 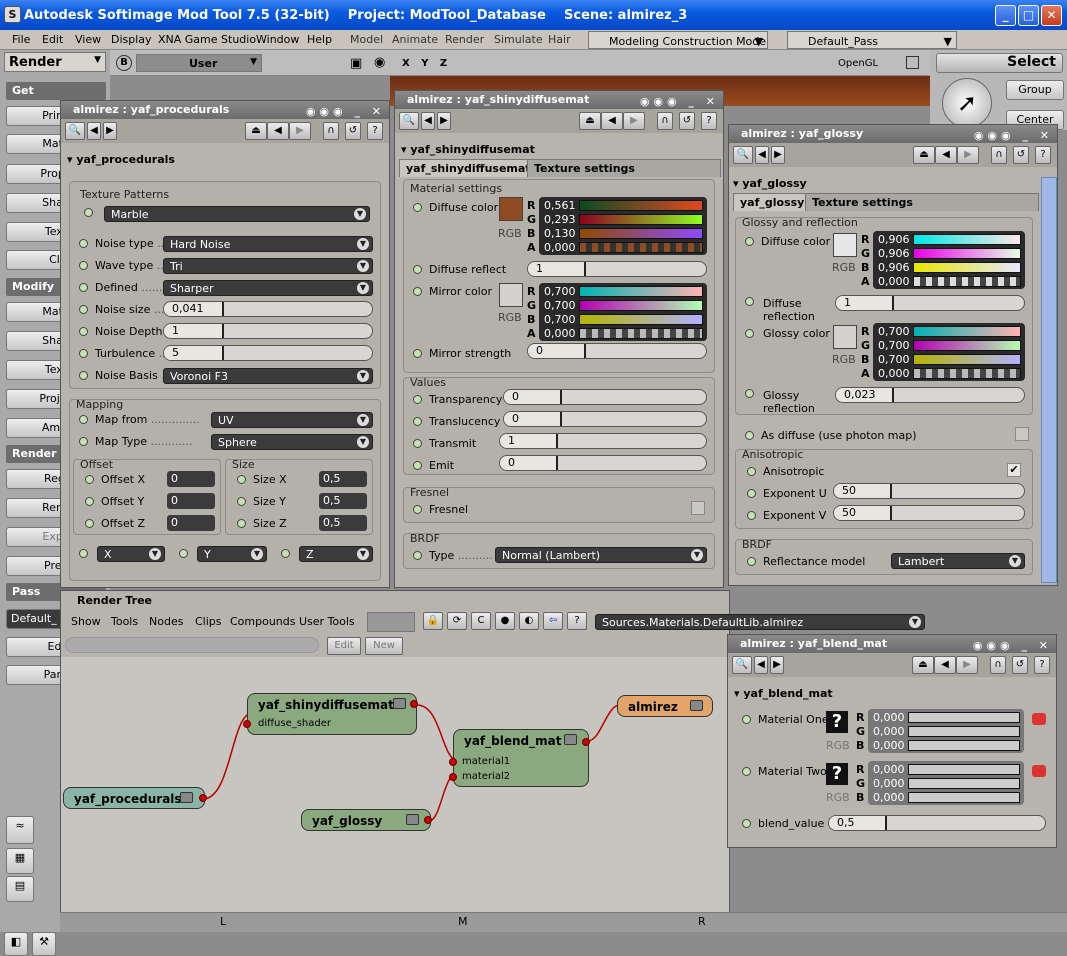 What do you see at coordinates (83, 353) in the screenshot?
I see `turbulence-anim-icon` at bounding box center [83, 353].